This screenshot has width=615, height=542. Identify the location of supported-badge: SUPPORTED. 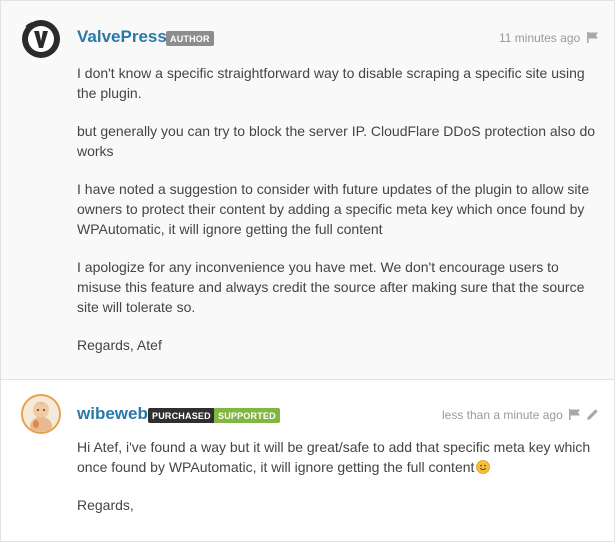
(247, 415).